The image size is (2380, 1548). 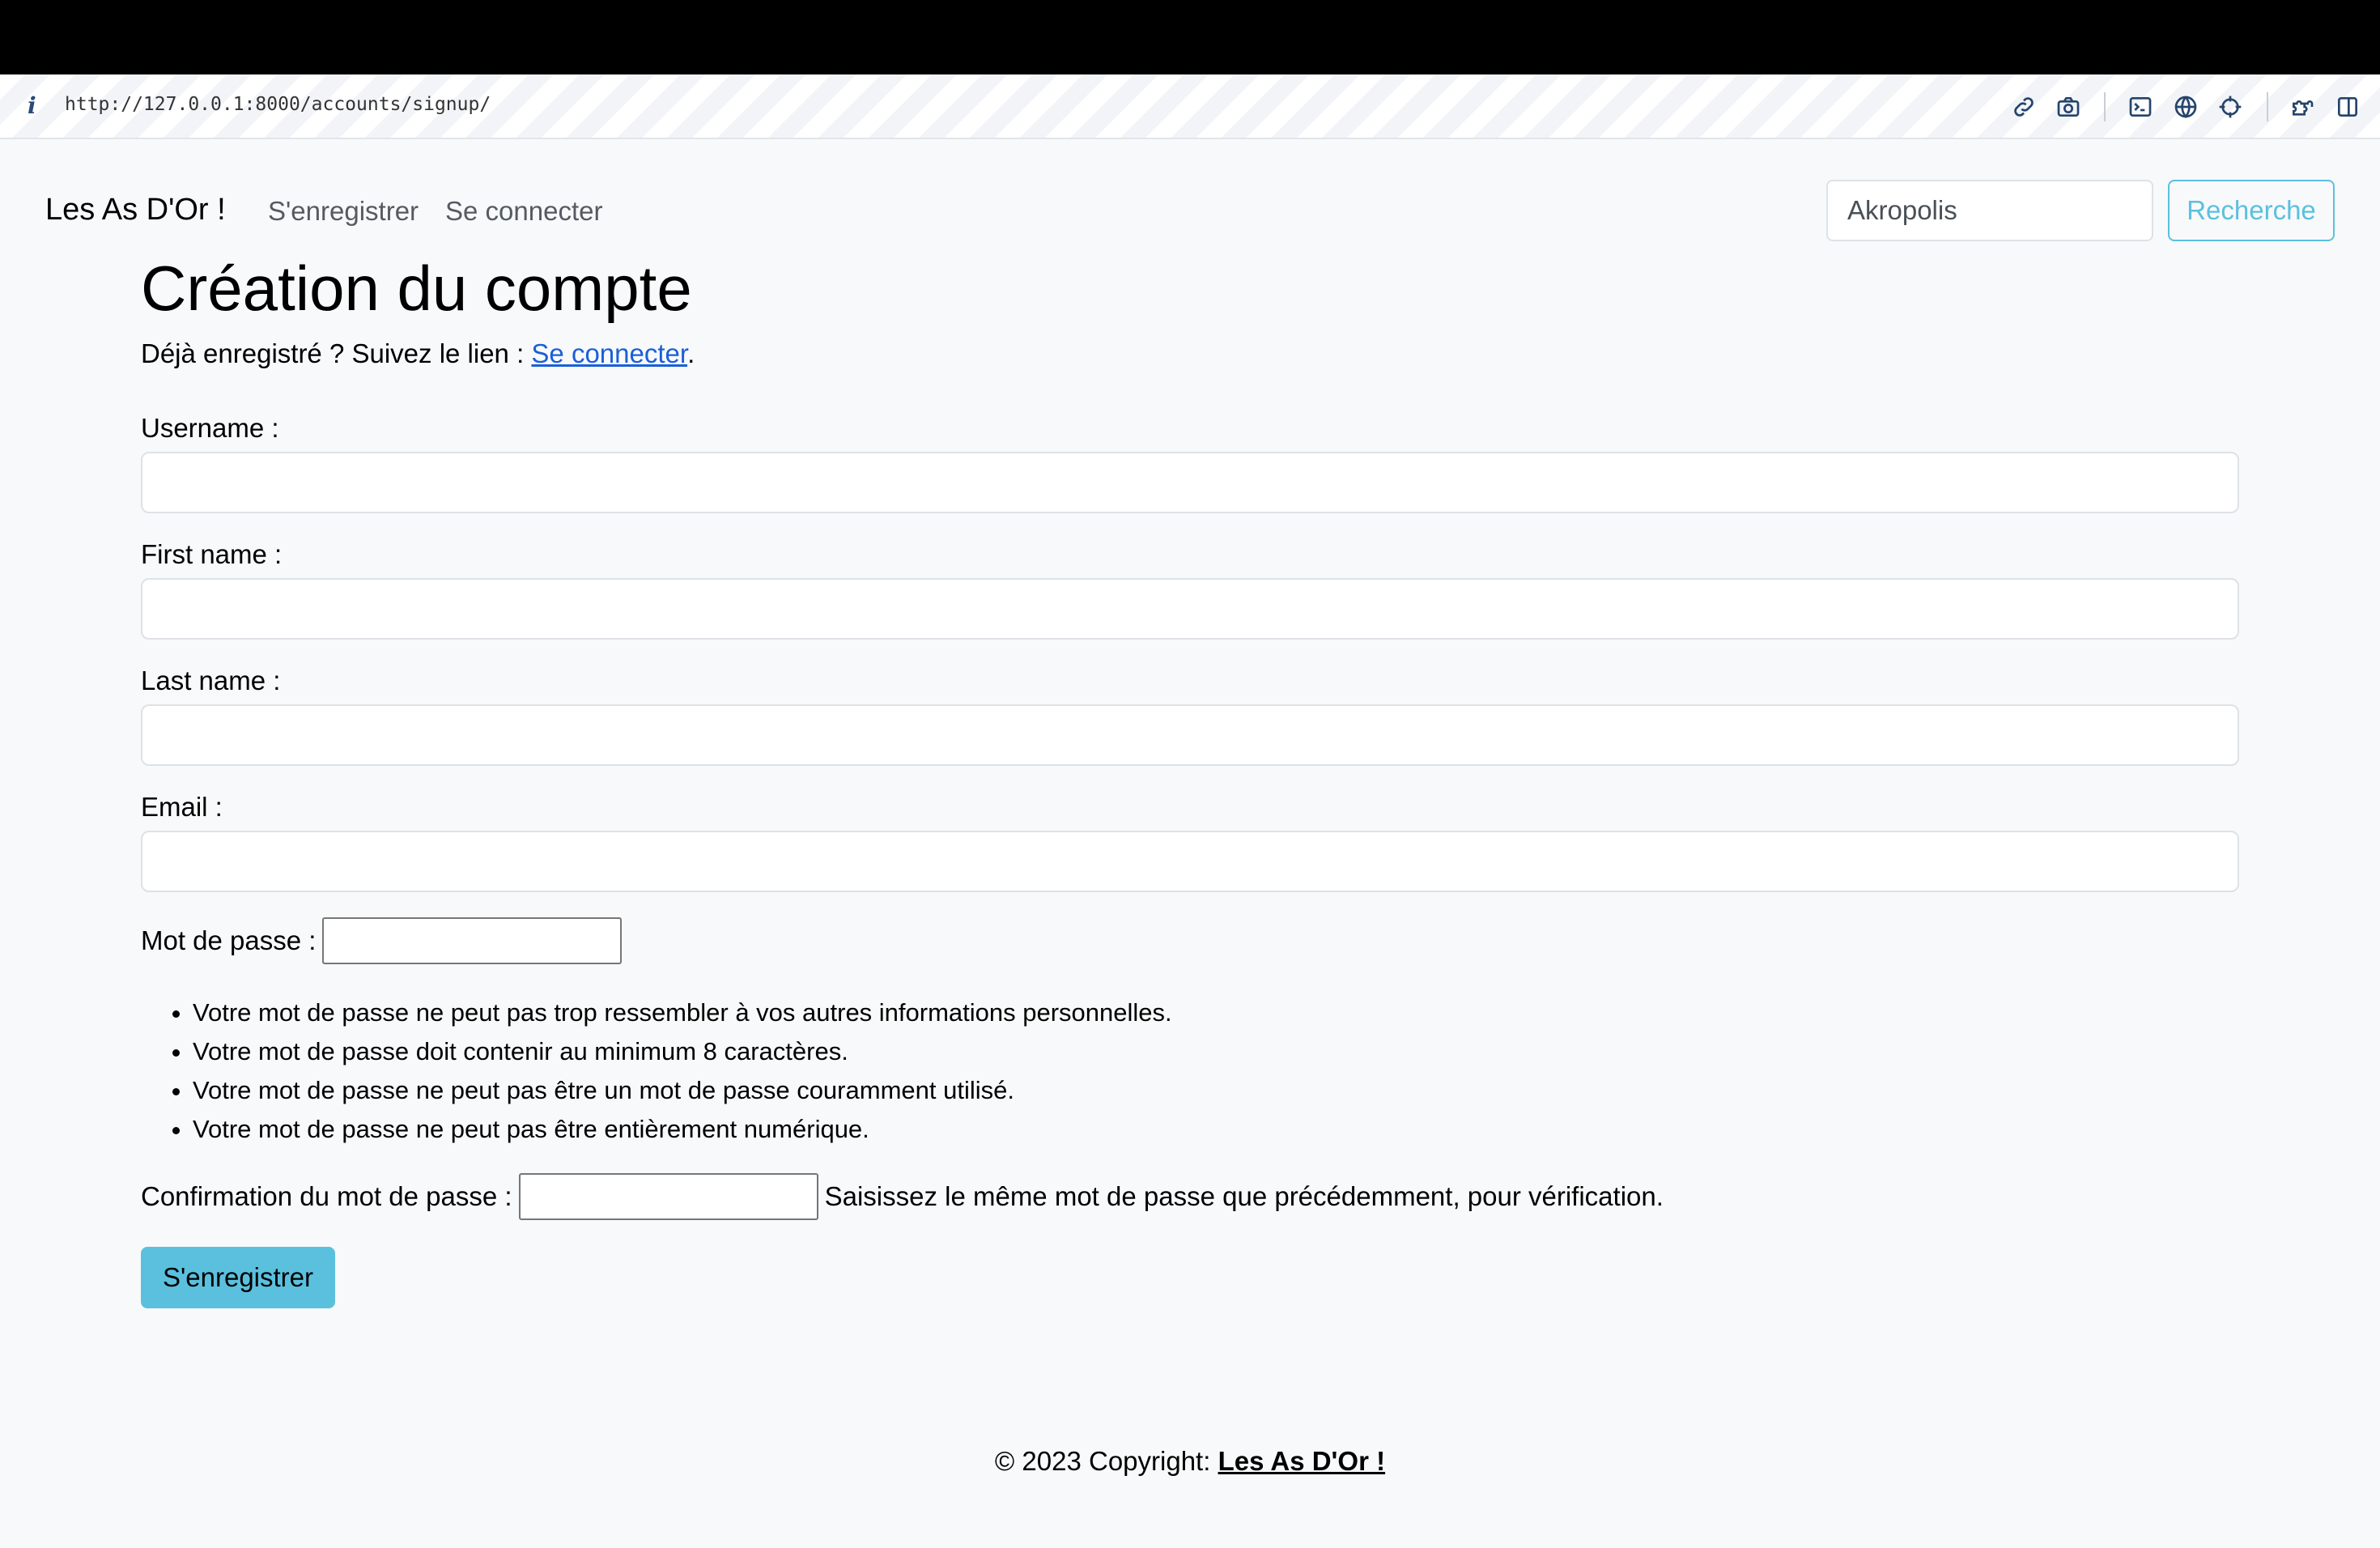 I want to click on copyright-text: © 2023 Copyright:, so click(x=1106, y=1461).